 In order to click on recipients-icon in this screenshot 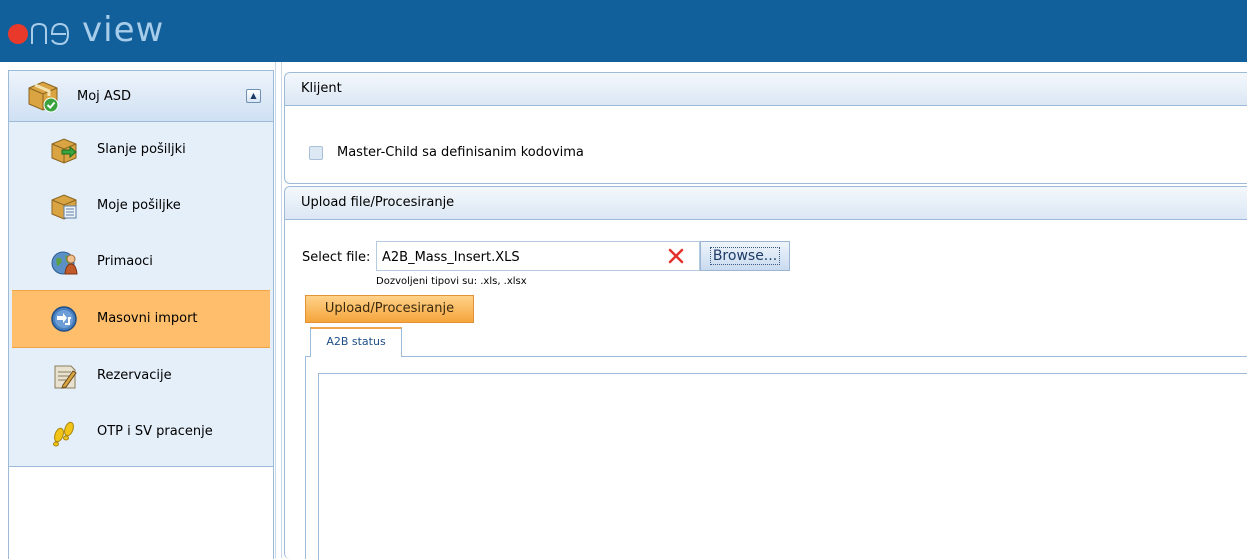, I will do `click(64, 263)`.